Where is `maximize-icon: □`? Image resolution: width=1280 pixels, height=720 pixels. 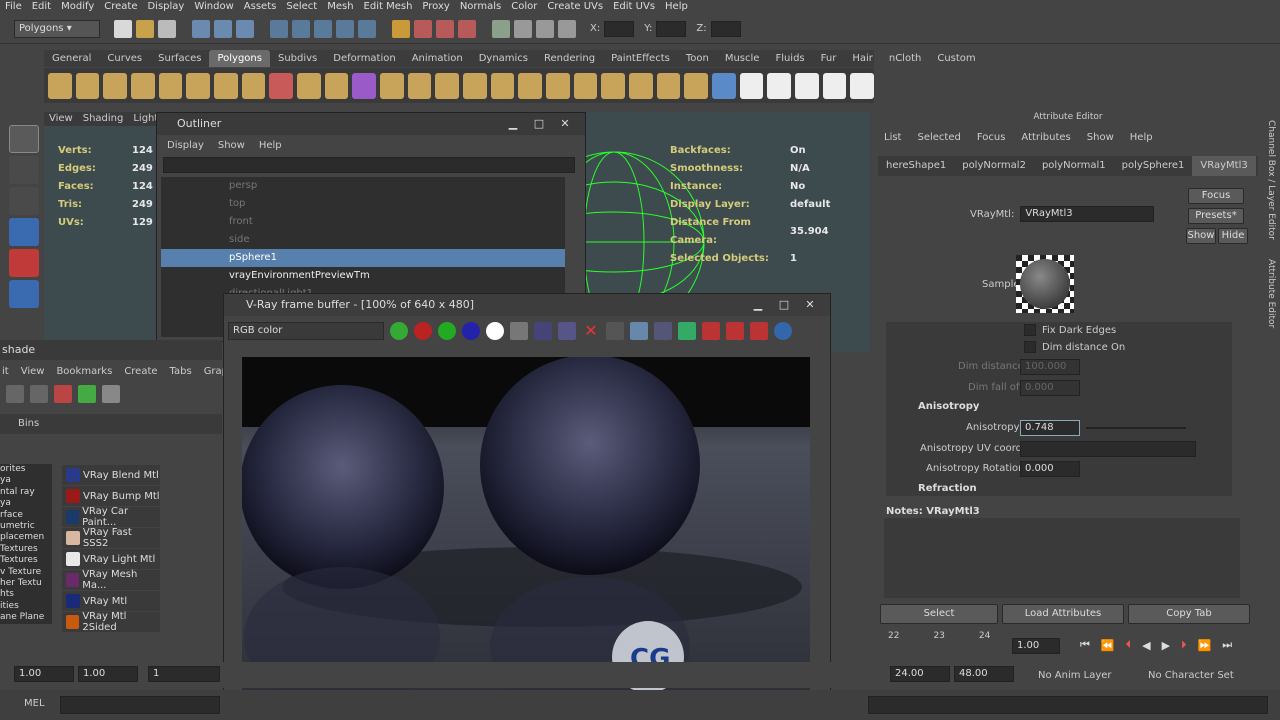
maximize-icon: □ is located at coordinates (784, 305).